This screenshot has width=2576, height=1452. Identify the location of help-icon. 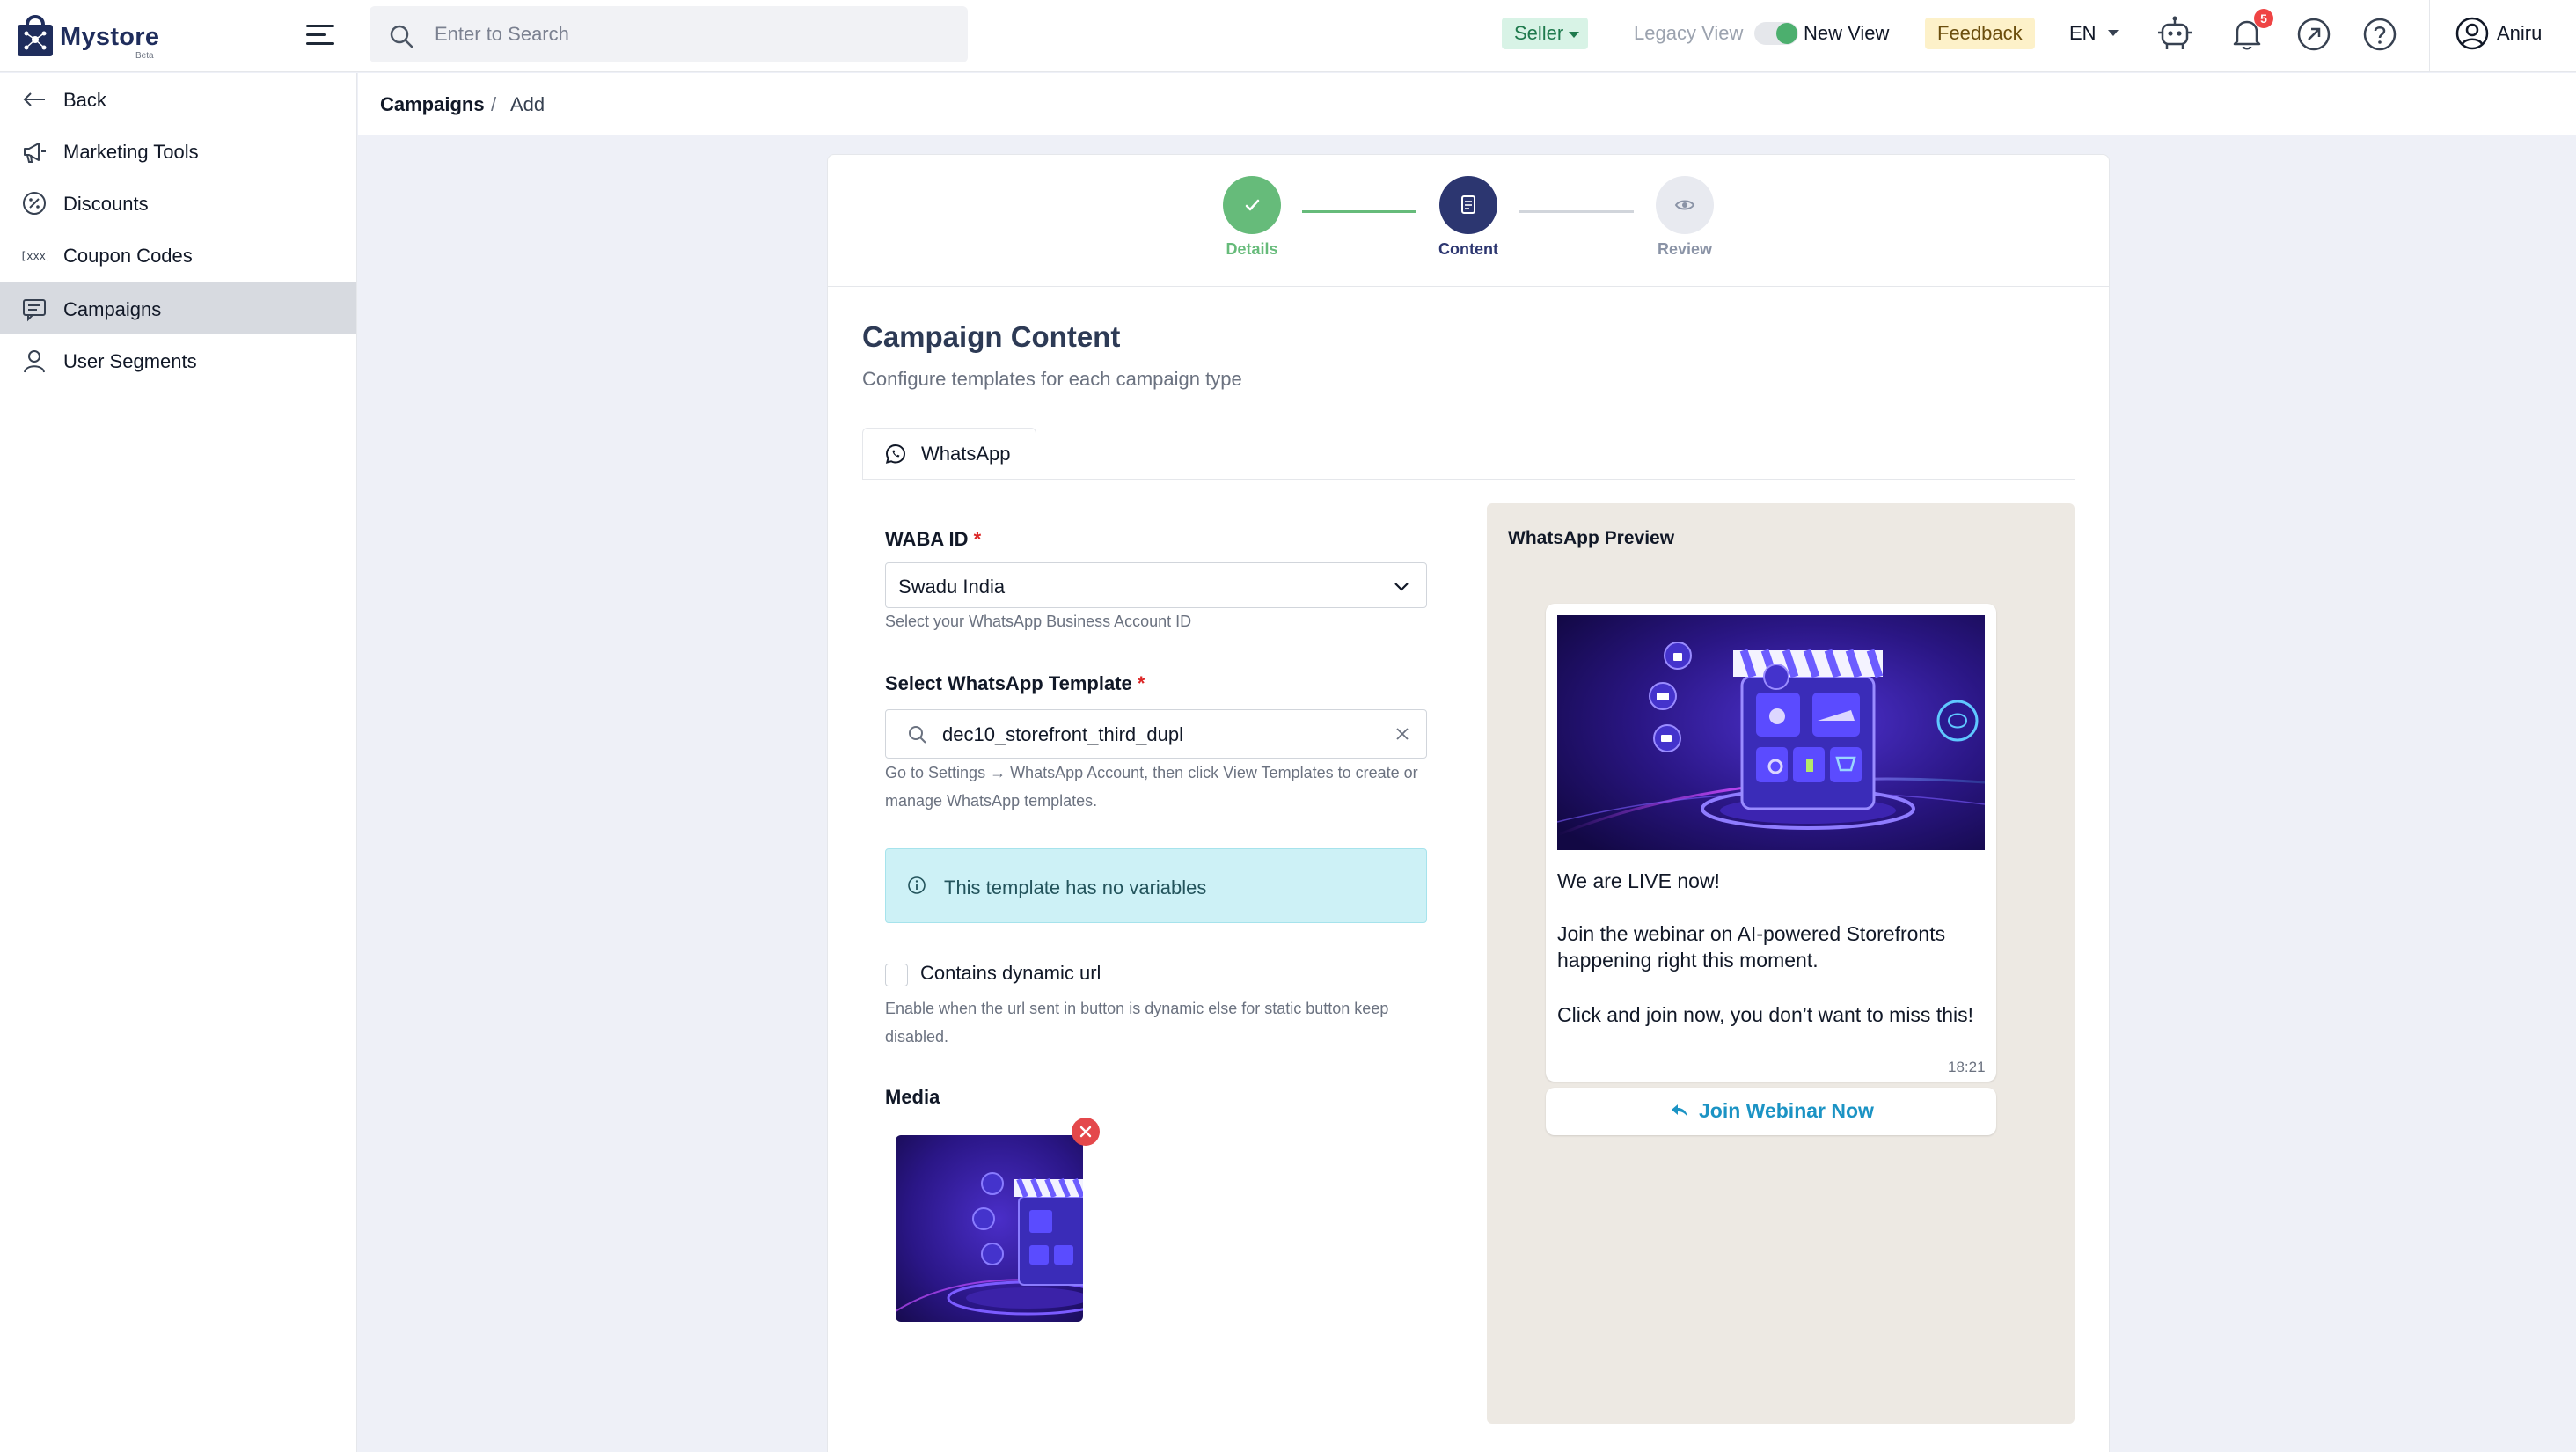
(2380, 35).